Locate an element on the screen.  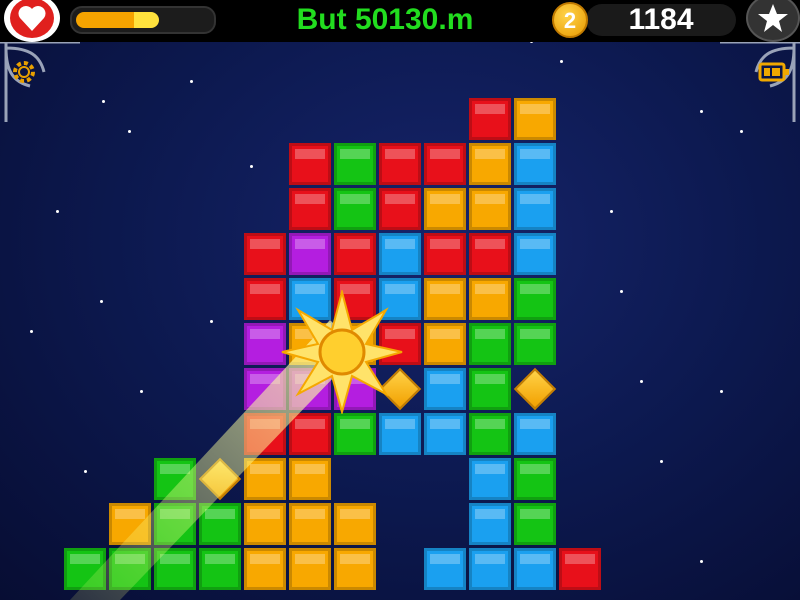
favorite-button is located at coordinates (773, 21).